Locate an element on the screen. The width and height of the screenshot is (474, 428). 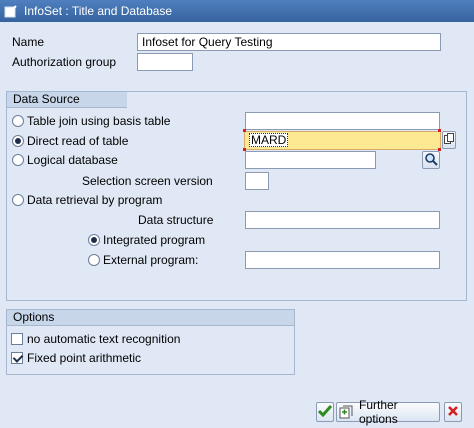
radio-logical-database is located at coordinates (18, 160).